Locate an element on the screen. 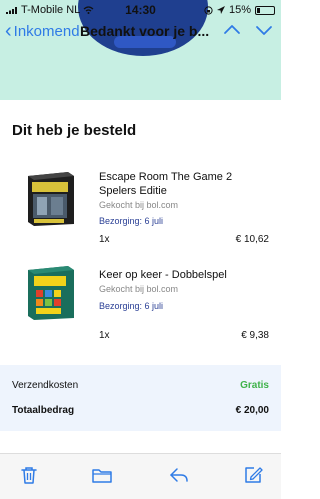 This screenshot has width=320, height=499. bottom-toolbar is located at coordinates (140, 476).